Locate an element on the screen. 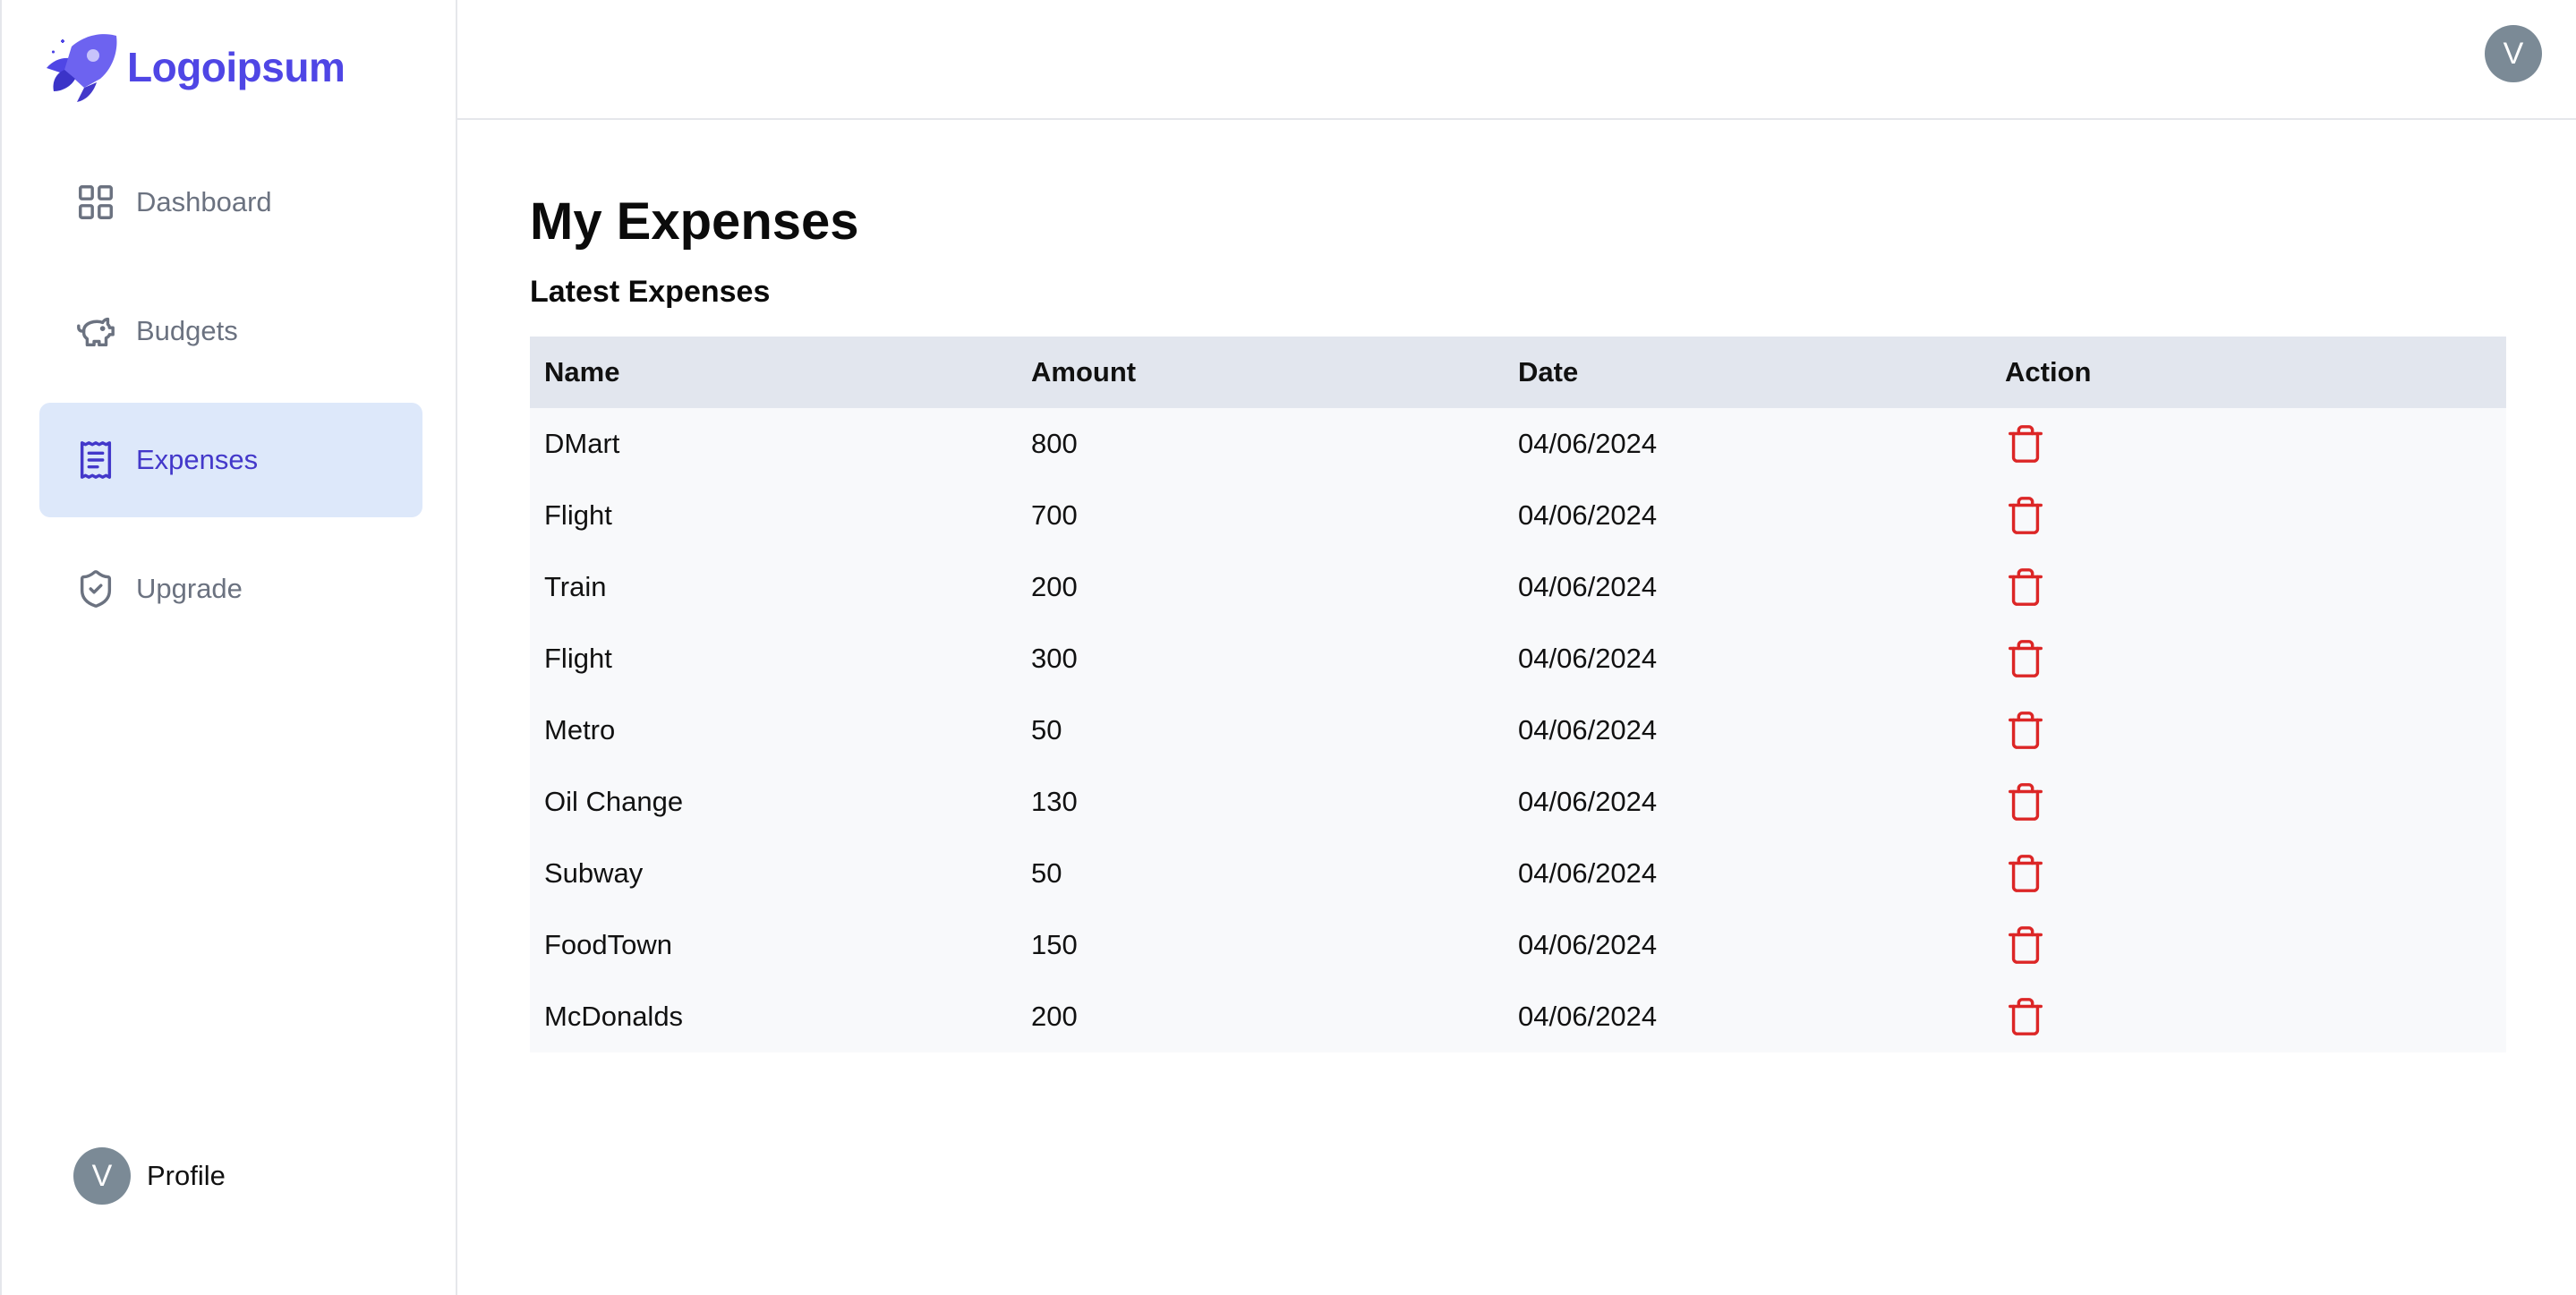 This screenshot has width=2576, height=1295. sidebar-item-label: Dashboard is located at coordinates (204, 201).